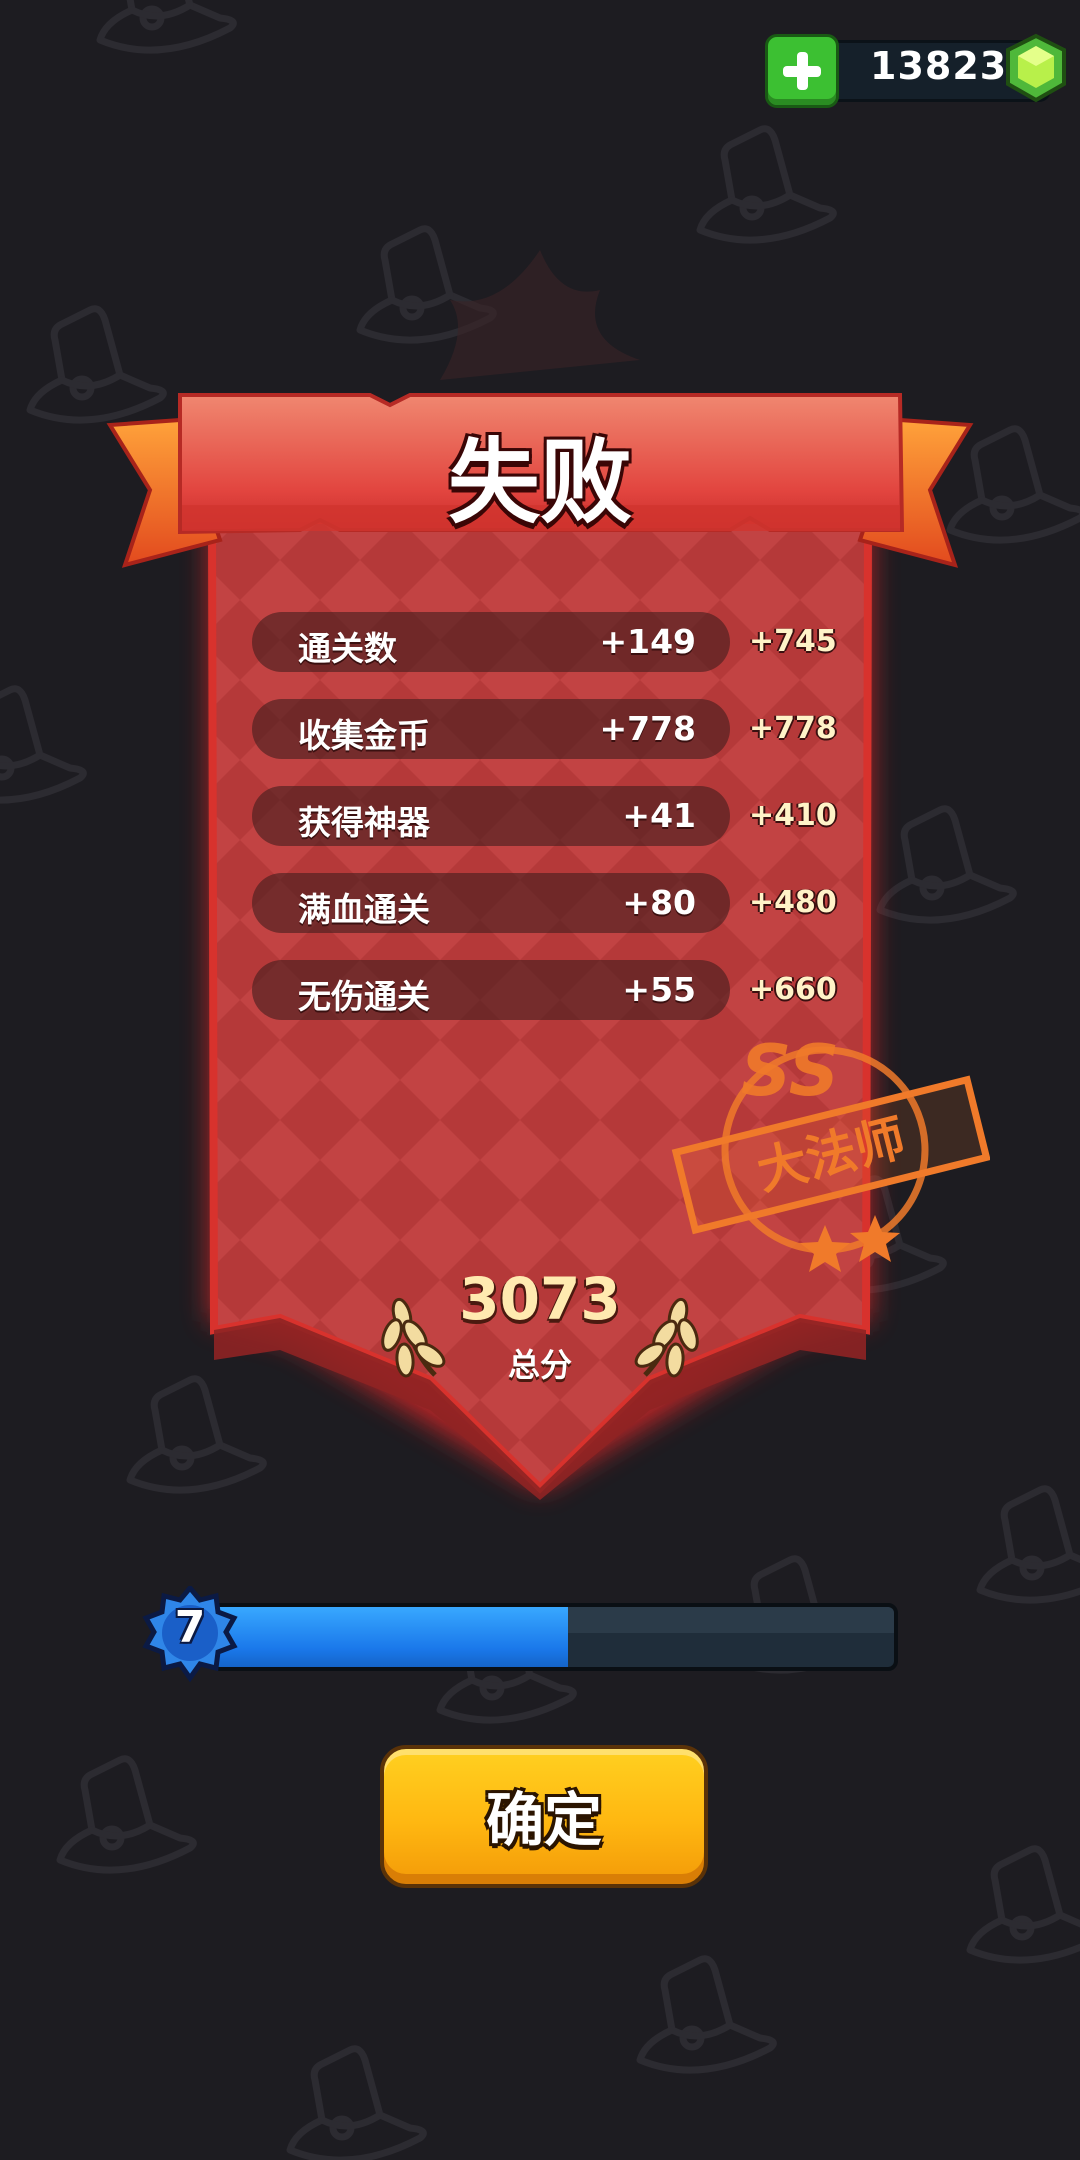 This screenshot has height=2160, width=1080. What do you see at coordinates (659, 989) in the screenshot?
I see `stat-value: +55` at bounding box center [659, 989].